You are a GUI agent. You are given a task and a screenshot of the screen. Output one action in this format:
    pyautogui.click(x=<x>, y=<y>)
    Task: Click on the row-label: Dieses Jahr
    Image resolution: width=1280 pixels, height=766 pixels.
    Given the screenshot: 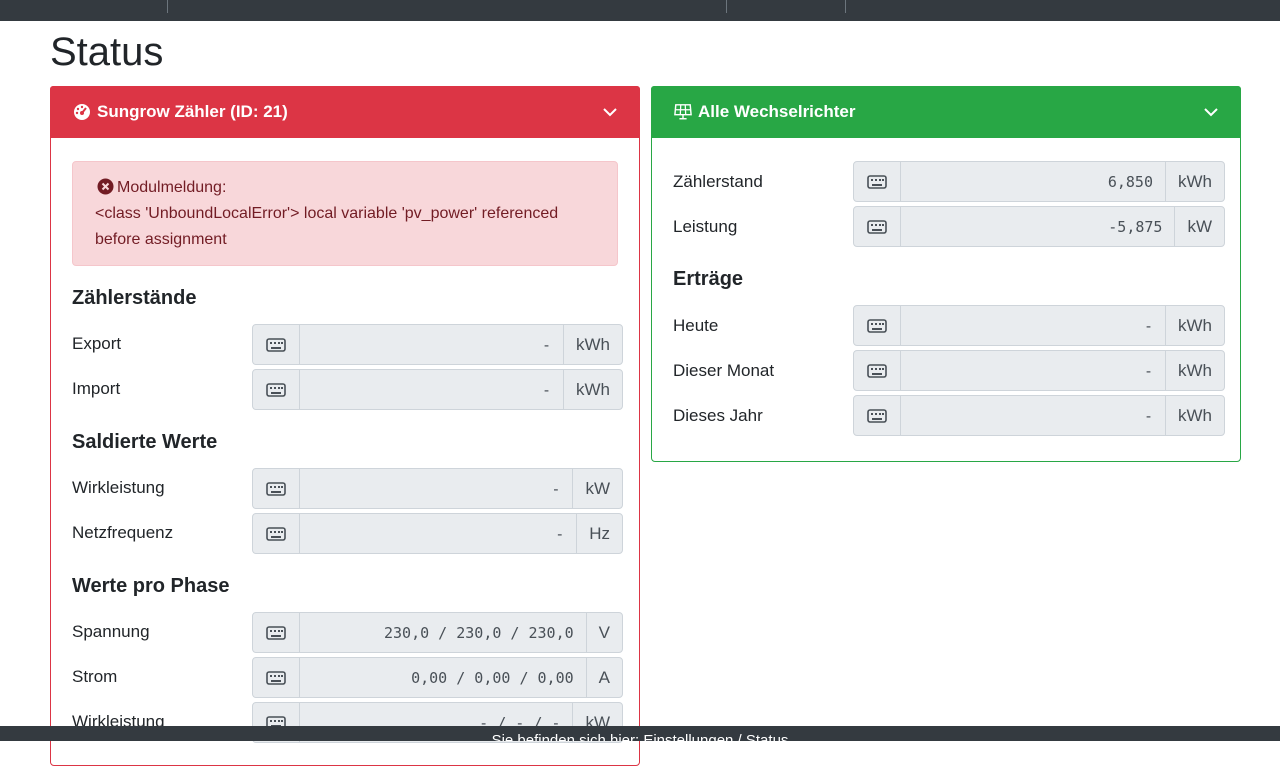 What is the action you would take?
    pyautogui.click(x=718, y=416)
    